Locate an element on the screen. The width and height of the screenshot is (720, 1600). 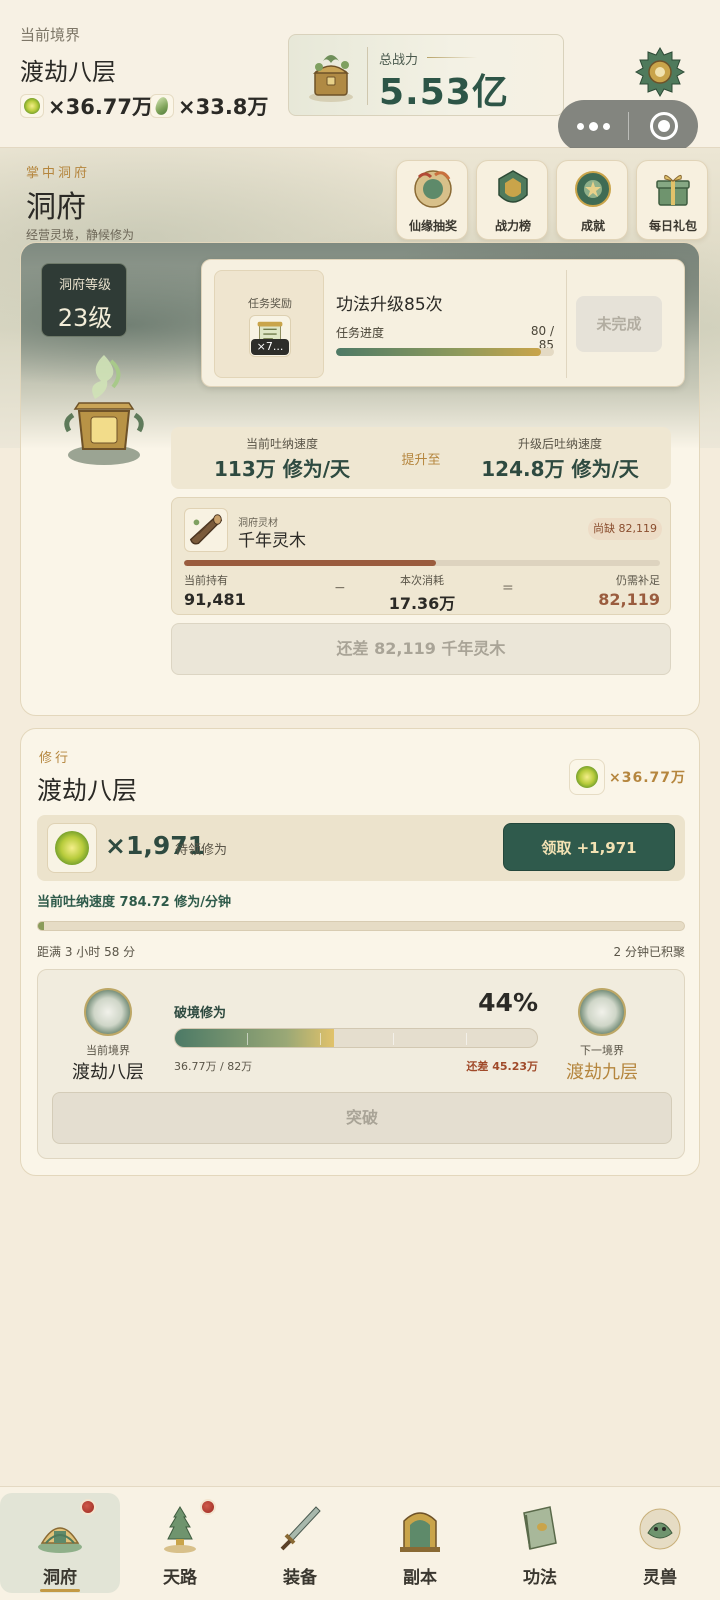
nav-item-beast: 灵兽 is located at coordinates (660, 1543).